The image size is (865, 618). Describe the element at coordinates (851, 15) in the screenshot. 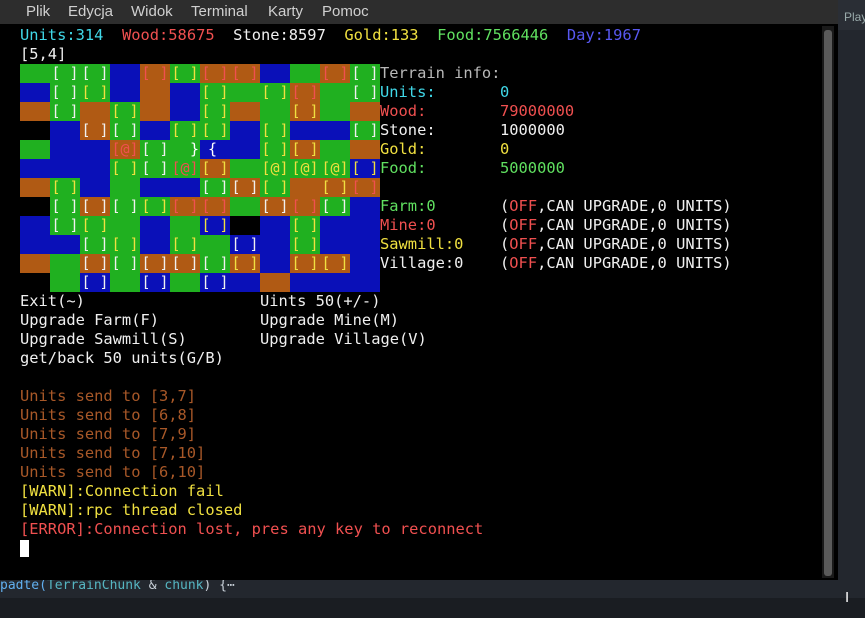

I see `right-panel-tab: Play` at that location.